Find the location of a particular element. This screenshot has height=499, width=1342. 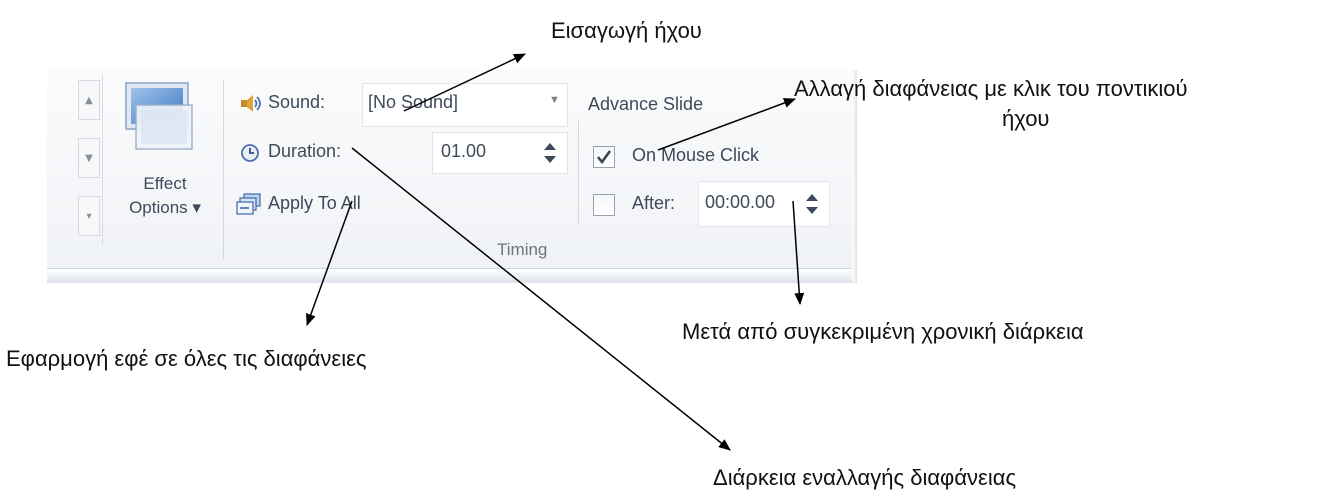

arrow-apply-all is located at coordinates (329, 263).